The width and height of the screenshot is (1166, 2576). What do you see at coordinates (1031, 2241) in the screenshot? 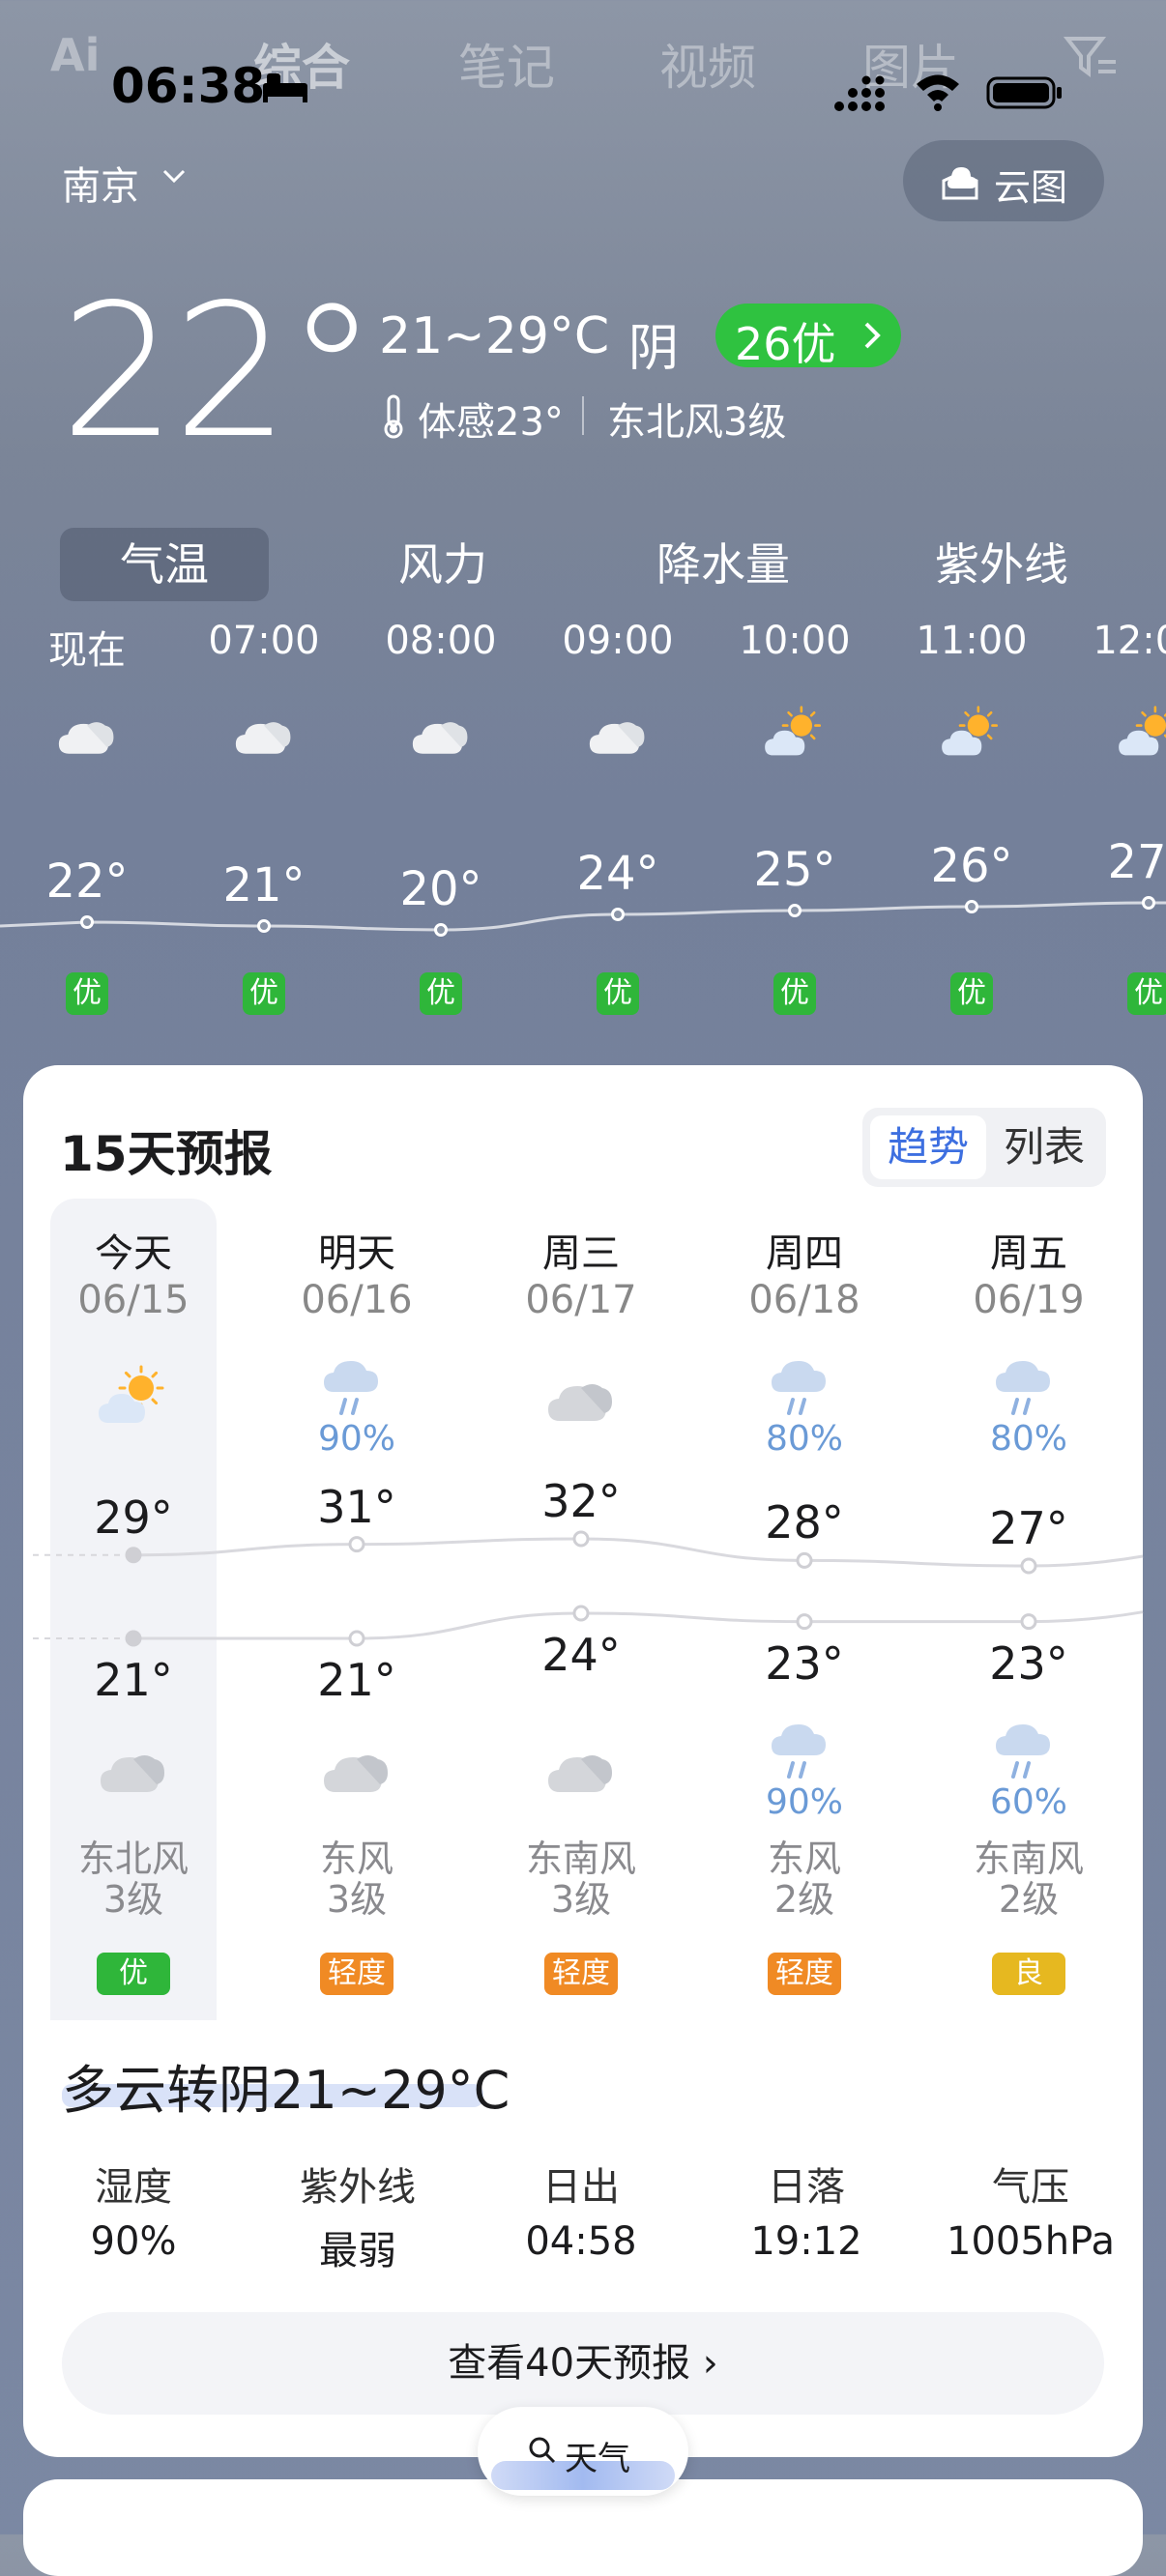
I see `stat-value: 1005hPa` at bounding box center [1031, 2241].